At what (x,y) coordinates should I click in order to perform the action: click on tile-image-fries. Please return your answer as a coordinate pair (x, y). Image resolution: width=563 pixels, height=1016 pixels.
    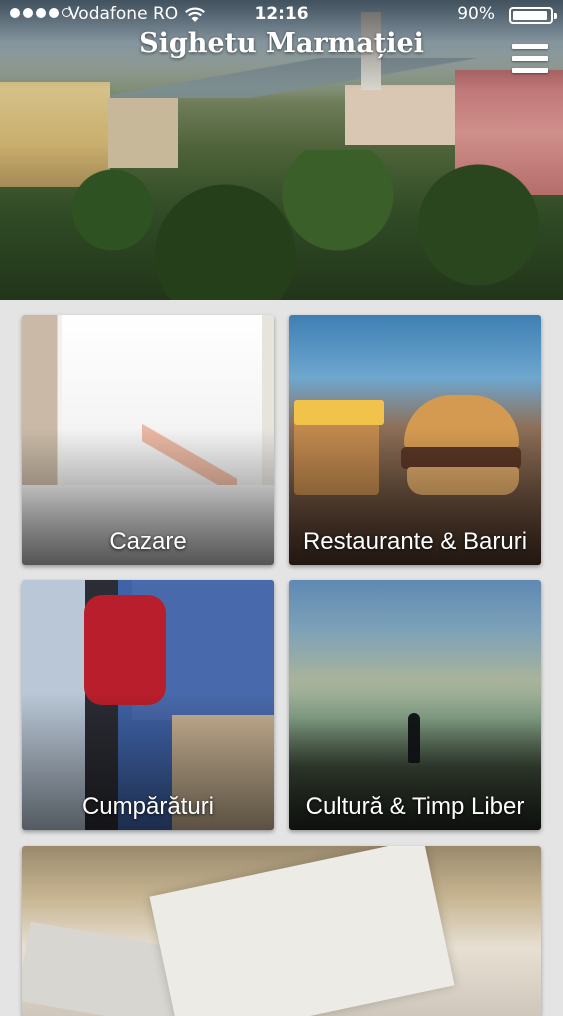
    Looking at the image, I should click on (339, 412).